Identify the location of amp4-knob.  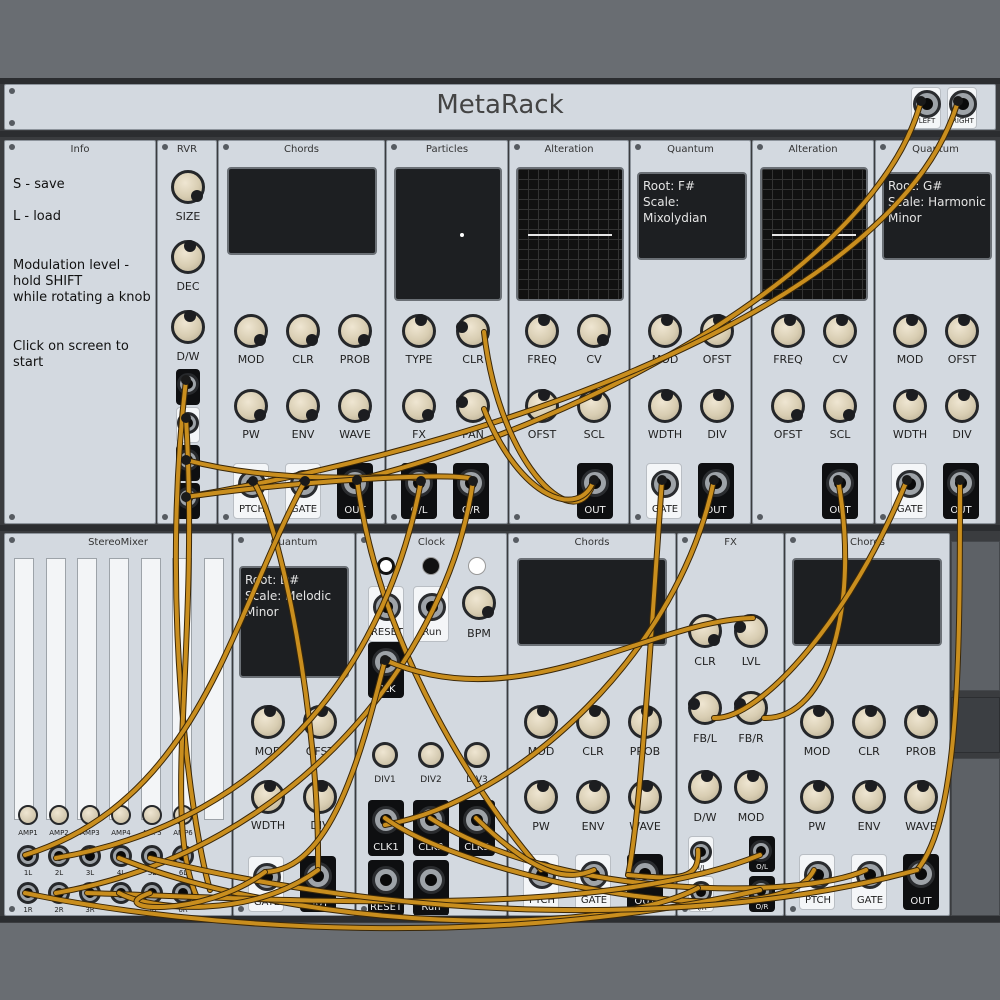
(121, 815).